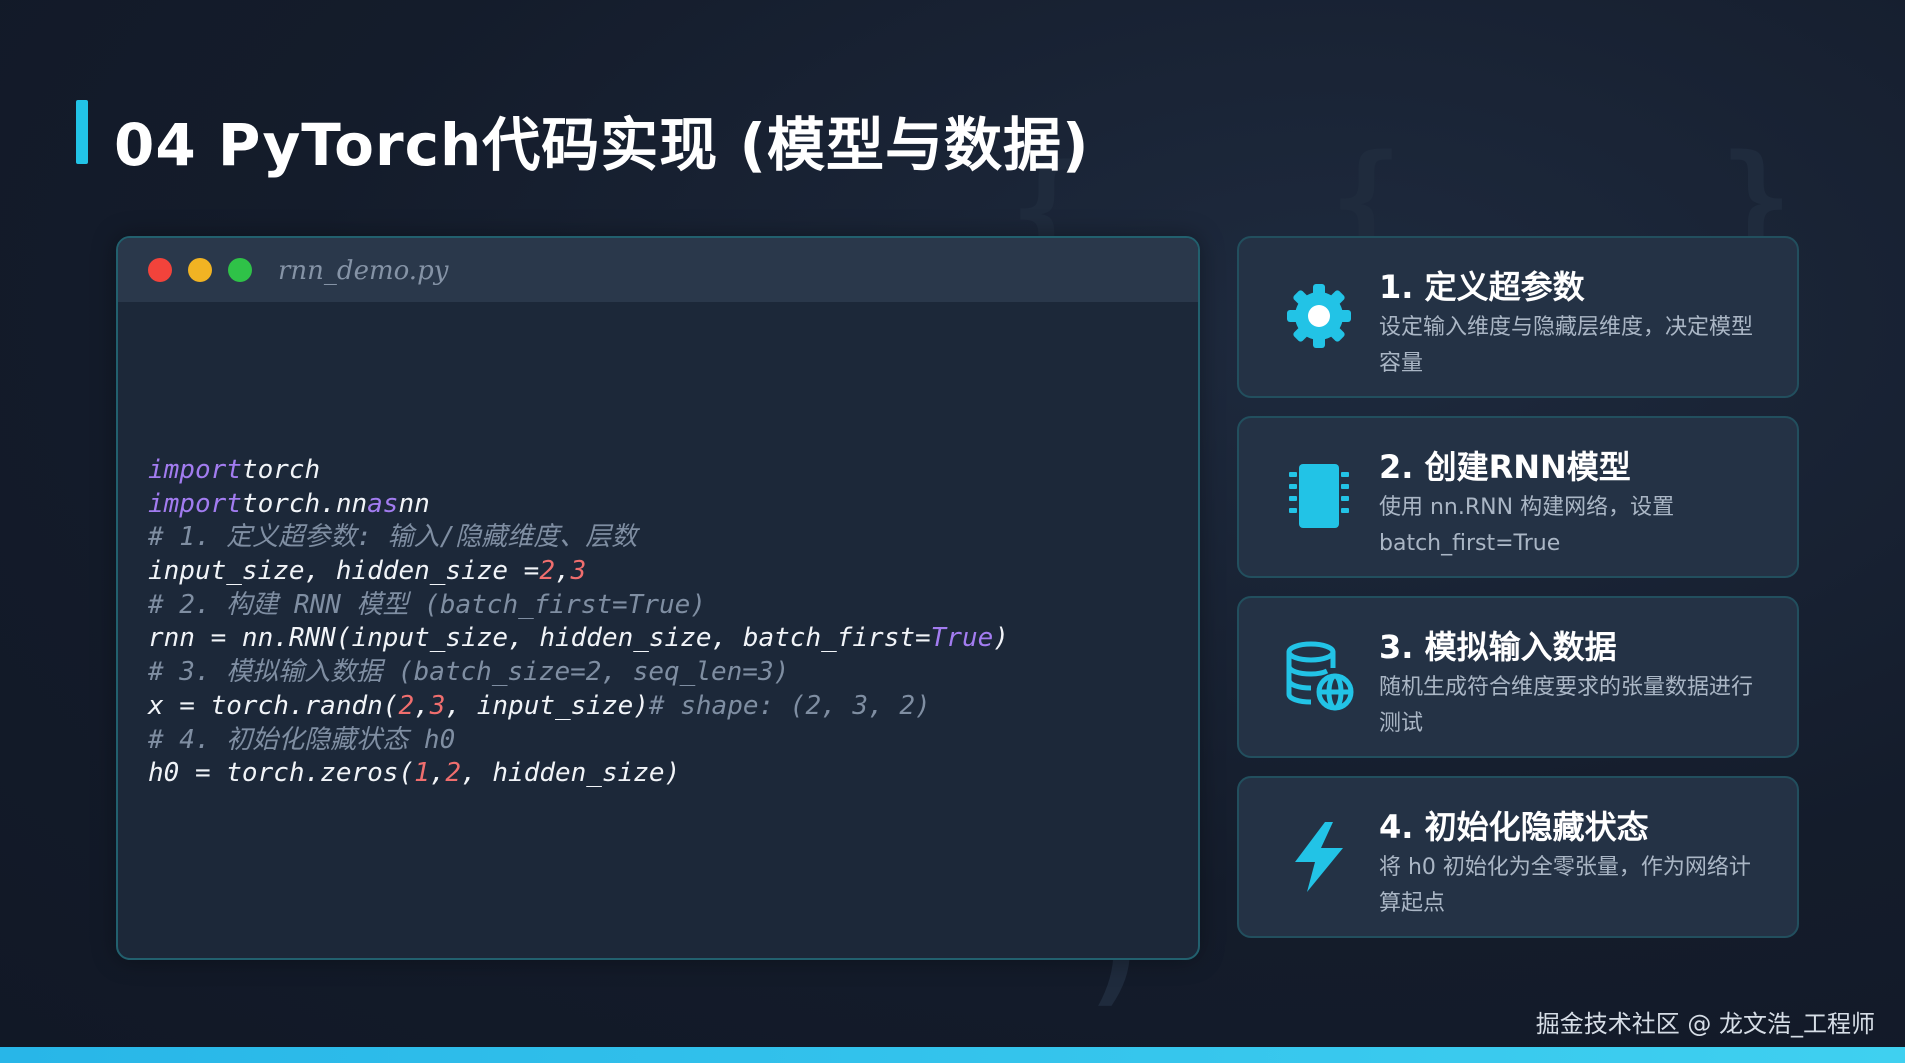  Describe the element at coordinates (82, 132) in the screenshot. I see `title-accent-bar` at that location.